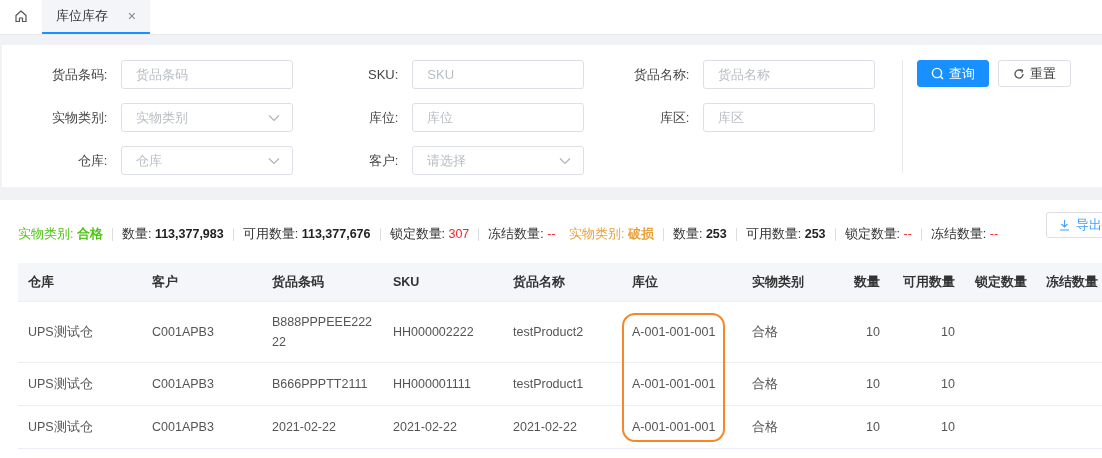  I want to click on field-label: SKU:, so click(383, 74).